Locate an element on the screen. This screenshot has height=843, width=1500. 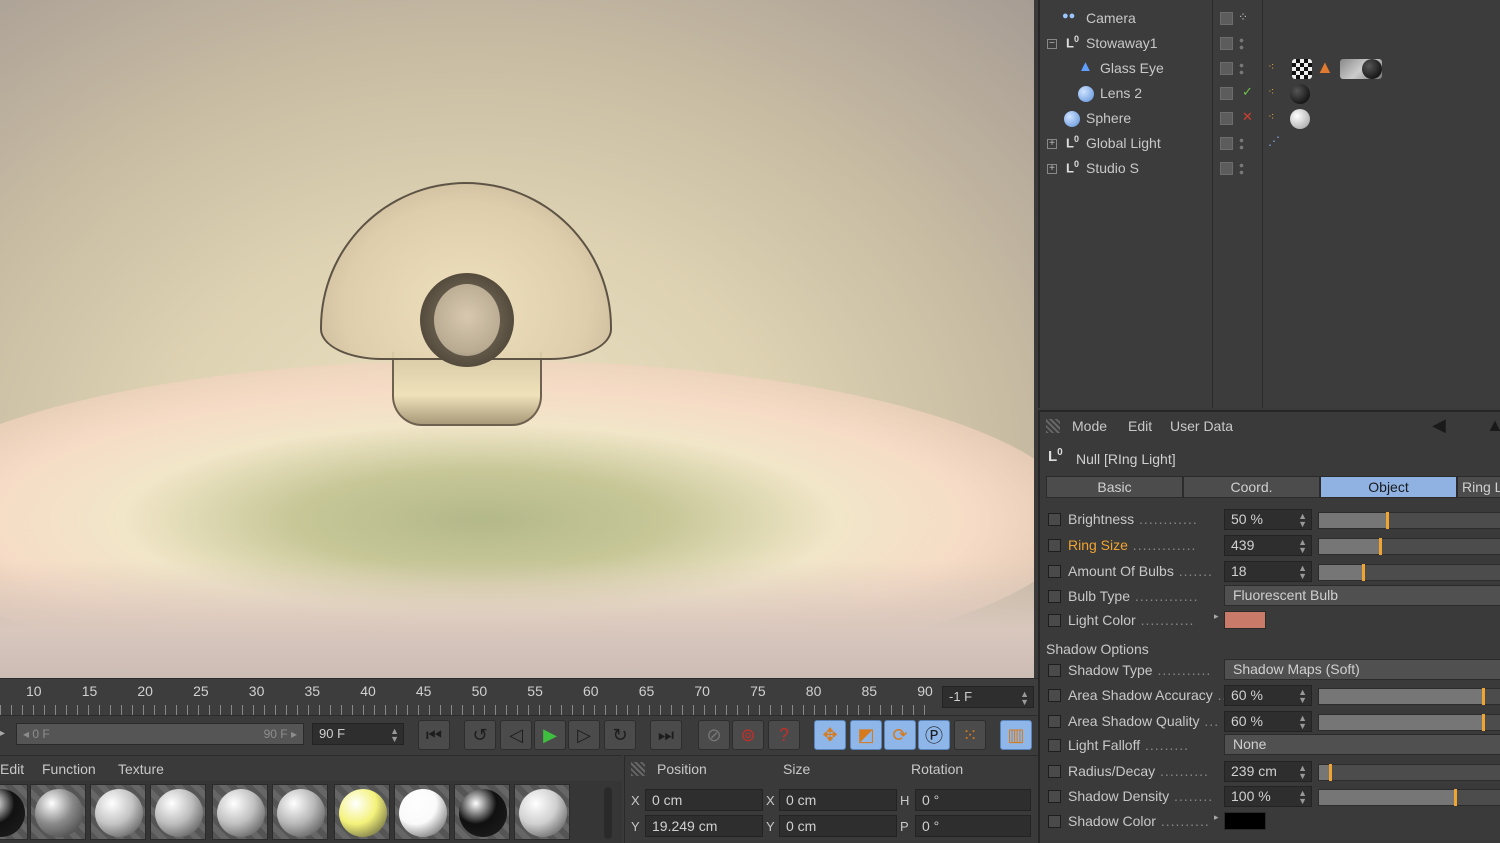
panel-grip-icon is located at coordinates (638, 769).